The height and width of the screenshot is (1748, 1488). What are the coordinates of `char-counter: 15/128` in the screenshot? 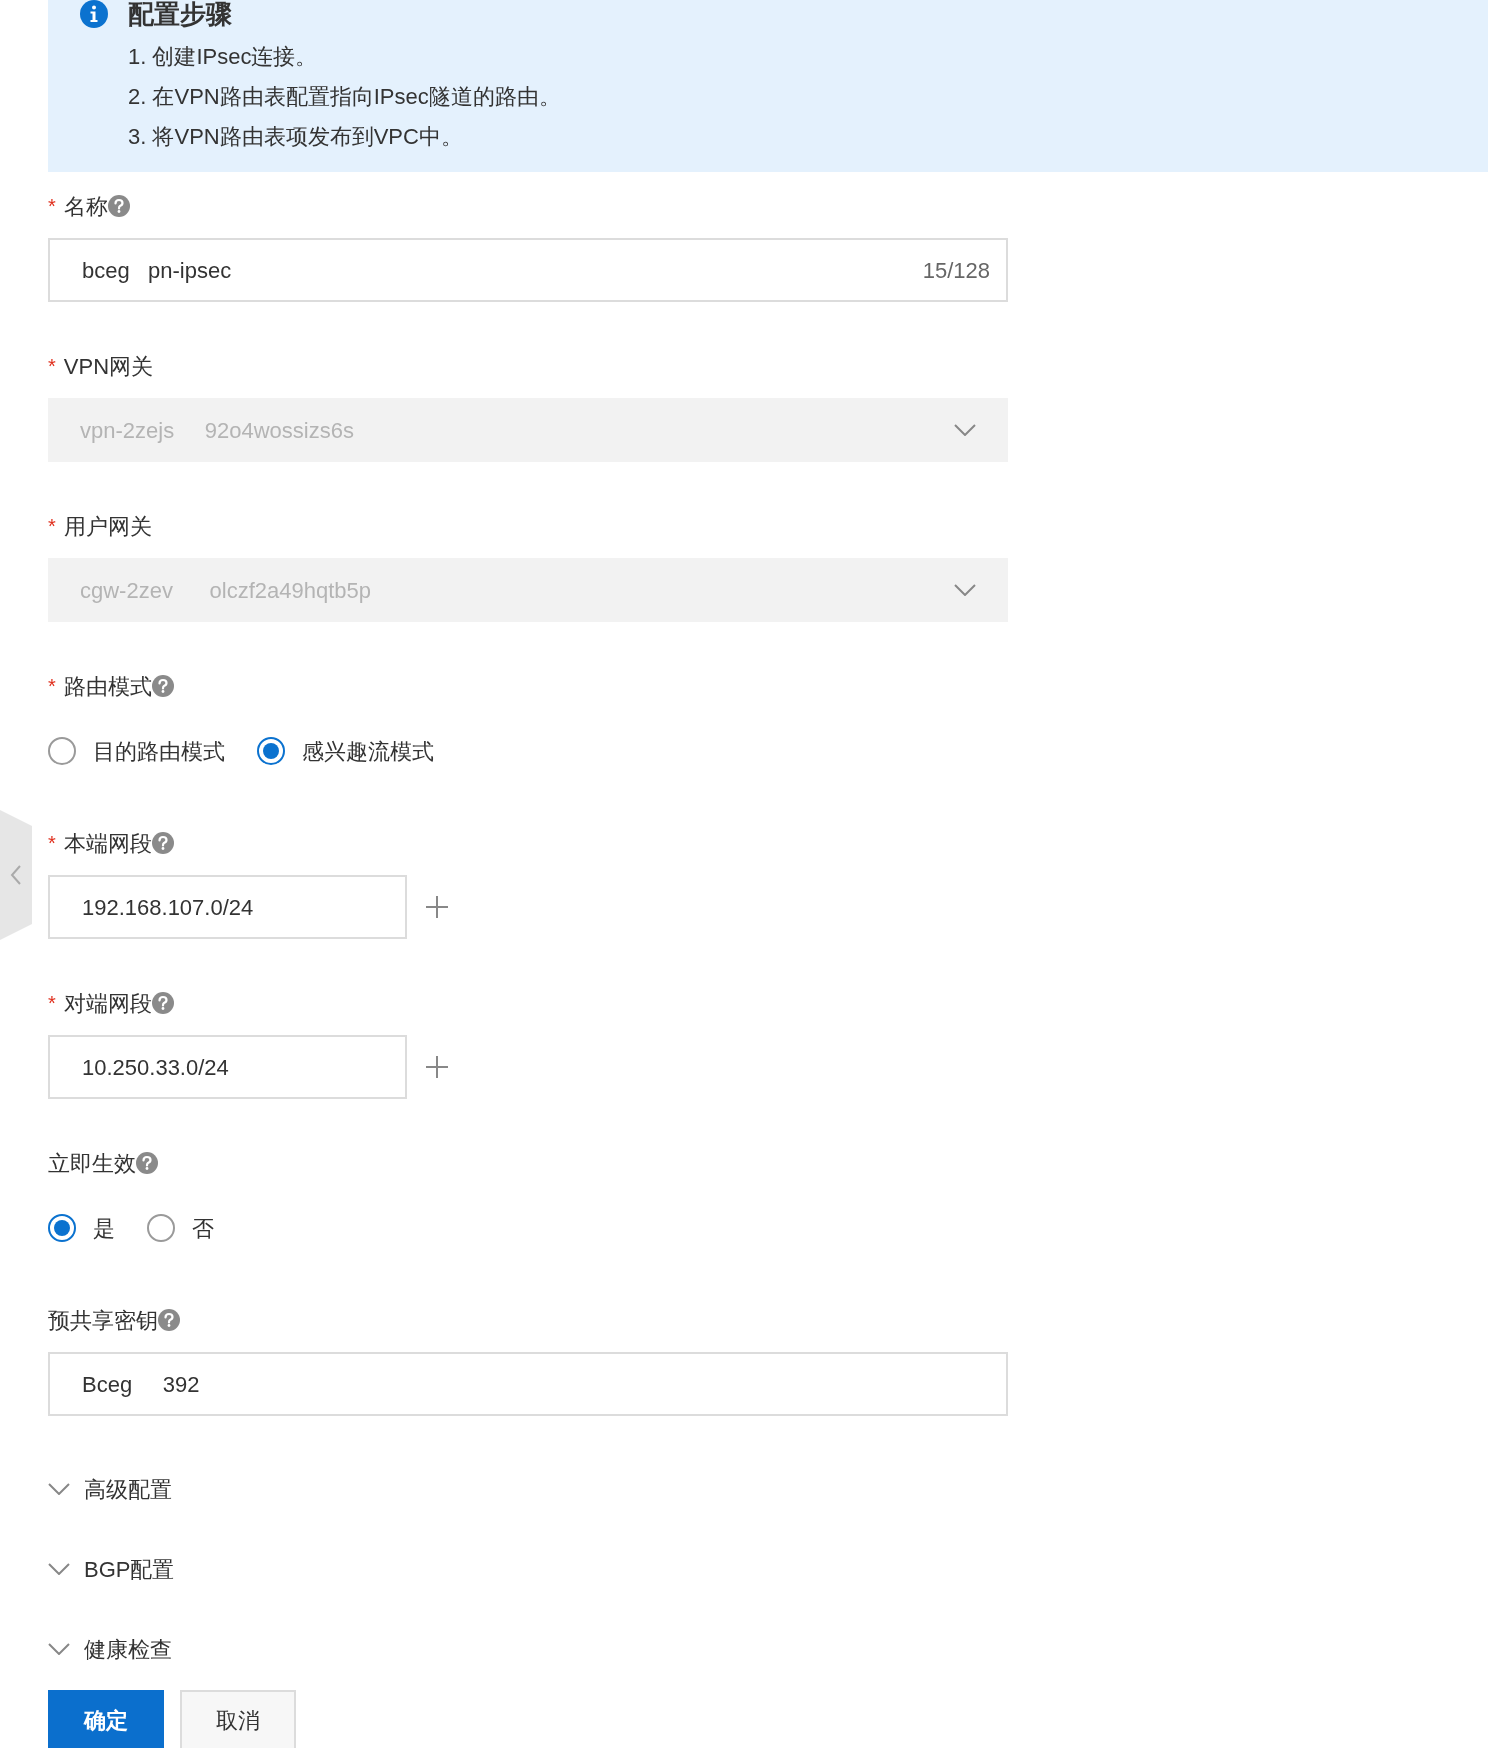 It's located at (956, 270).